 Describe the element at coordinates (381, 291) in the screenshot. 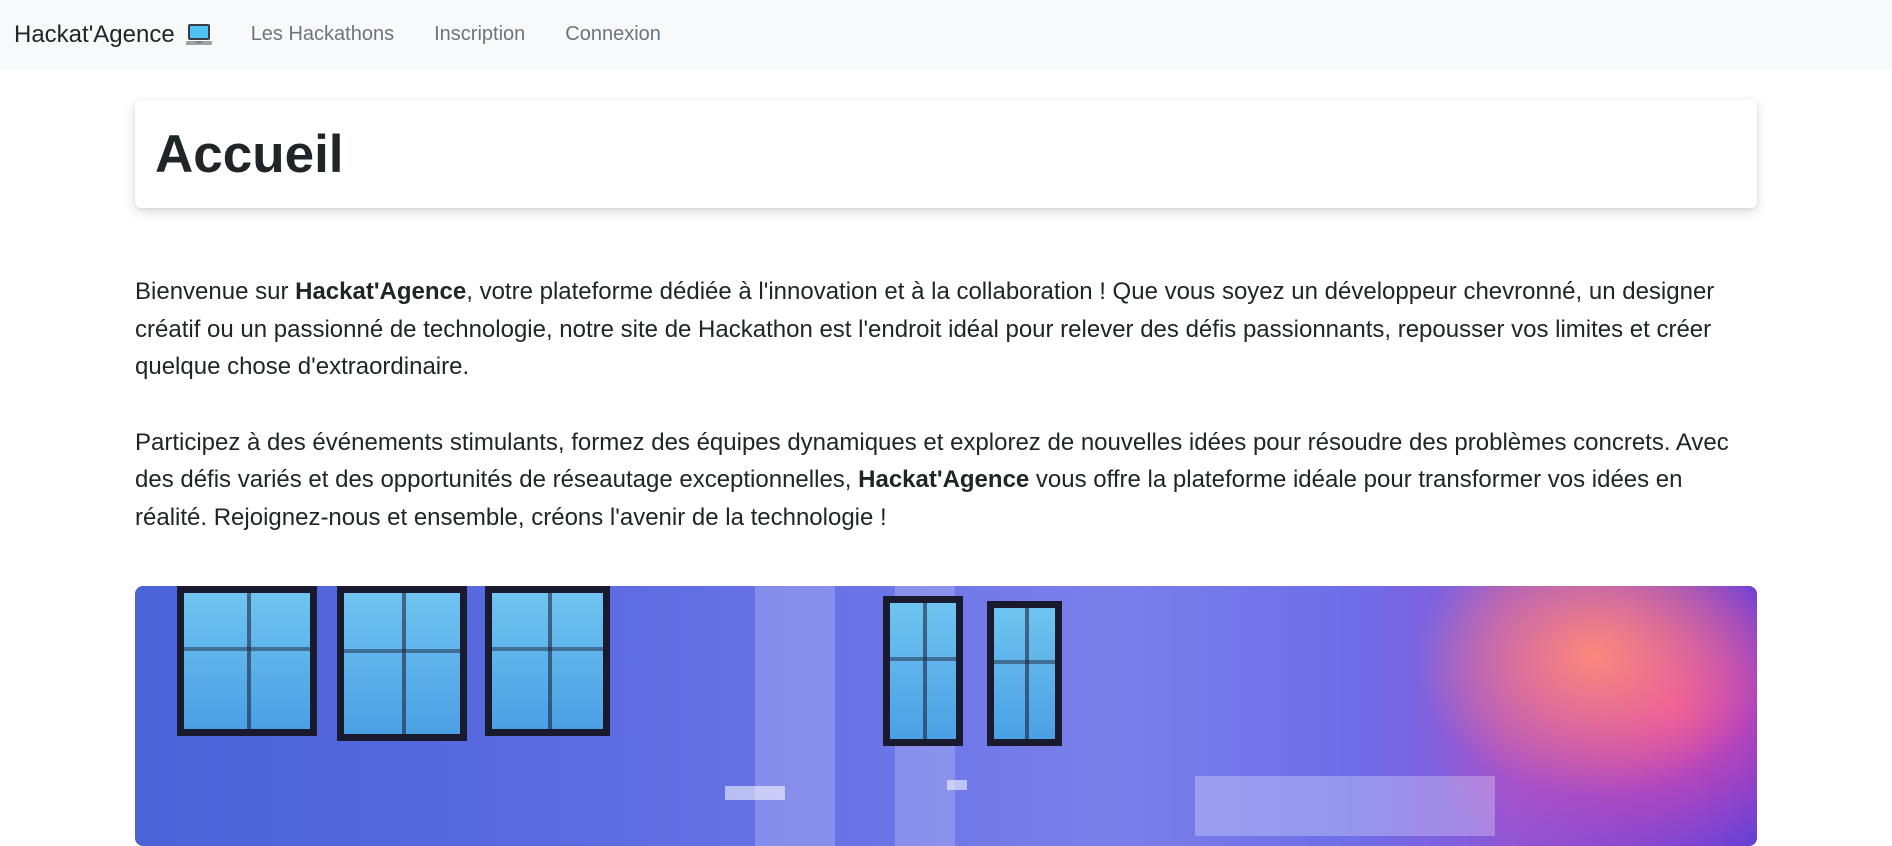

I see `intro-p1-brand: Hackat'Agence` at that location.